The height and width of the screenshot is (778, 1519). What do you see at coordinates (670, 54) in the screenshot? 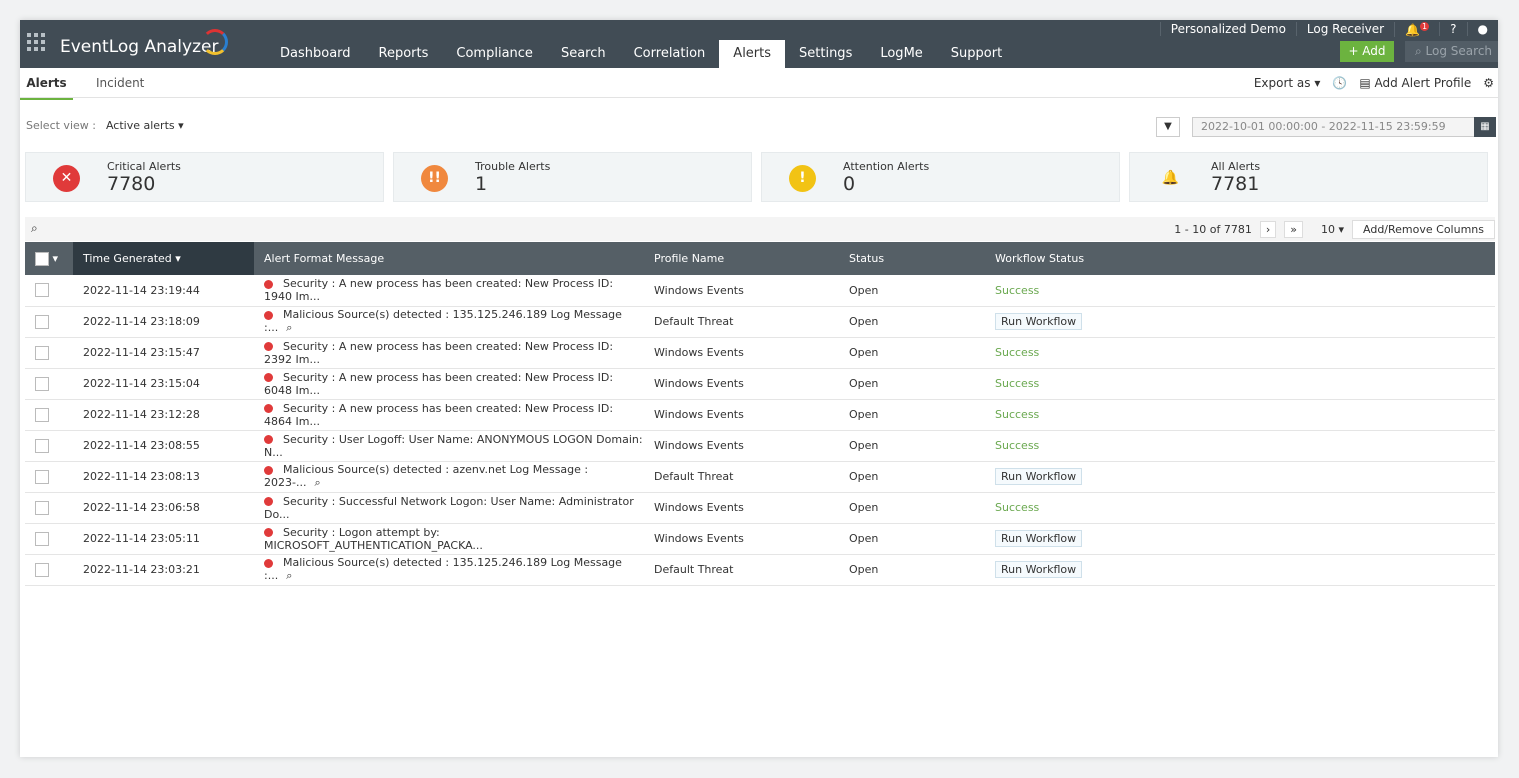
I see `nav-correlation: Correlation` at bounding box center [670, 54].